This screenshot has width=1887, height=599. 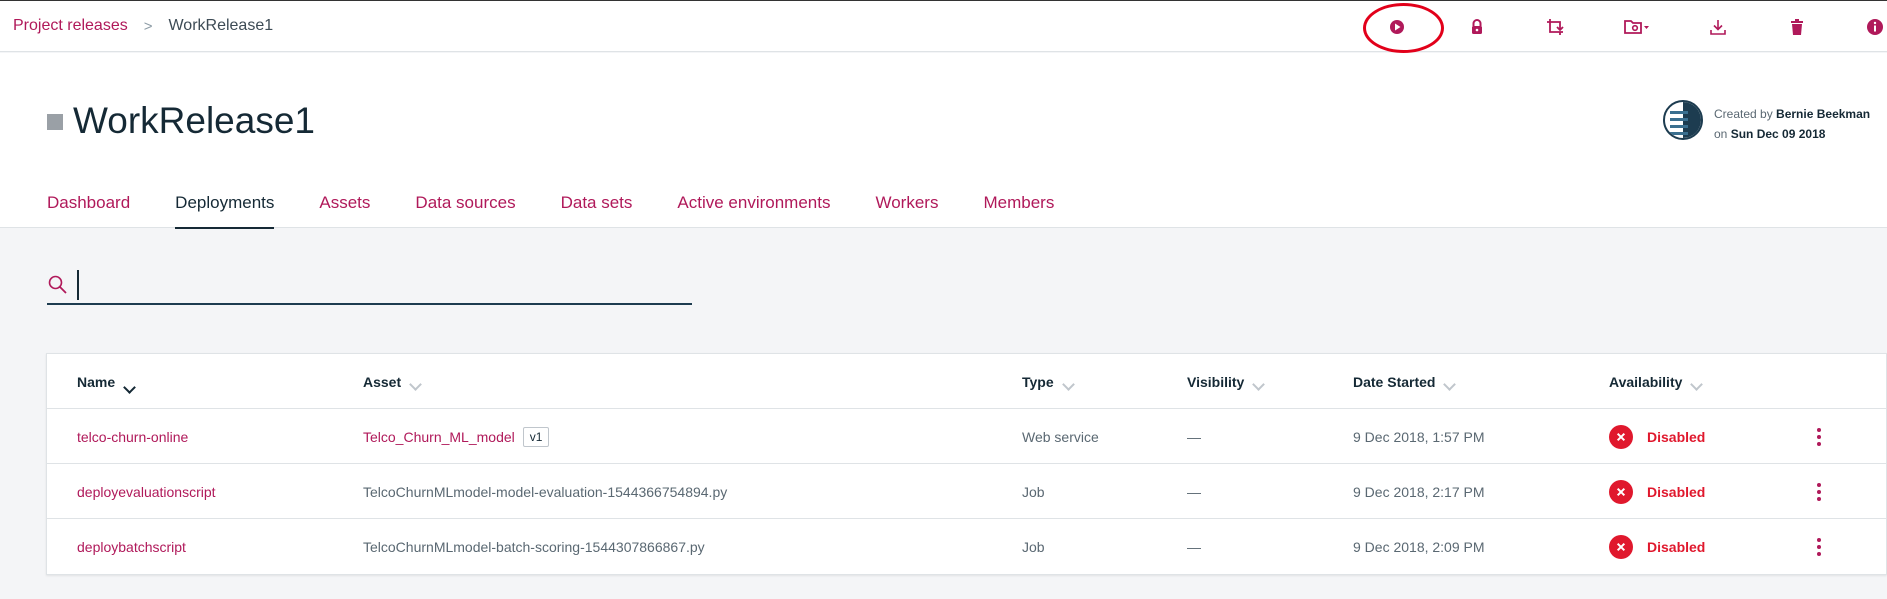 I want to click on tab-active-environments: Active environments, so click(x=753, y=211).